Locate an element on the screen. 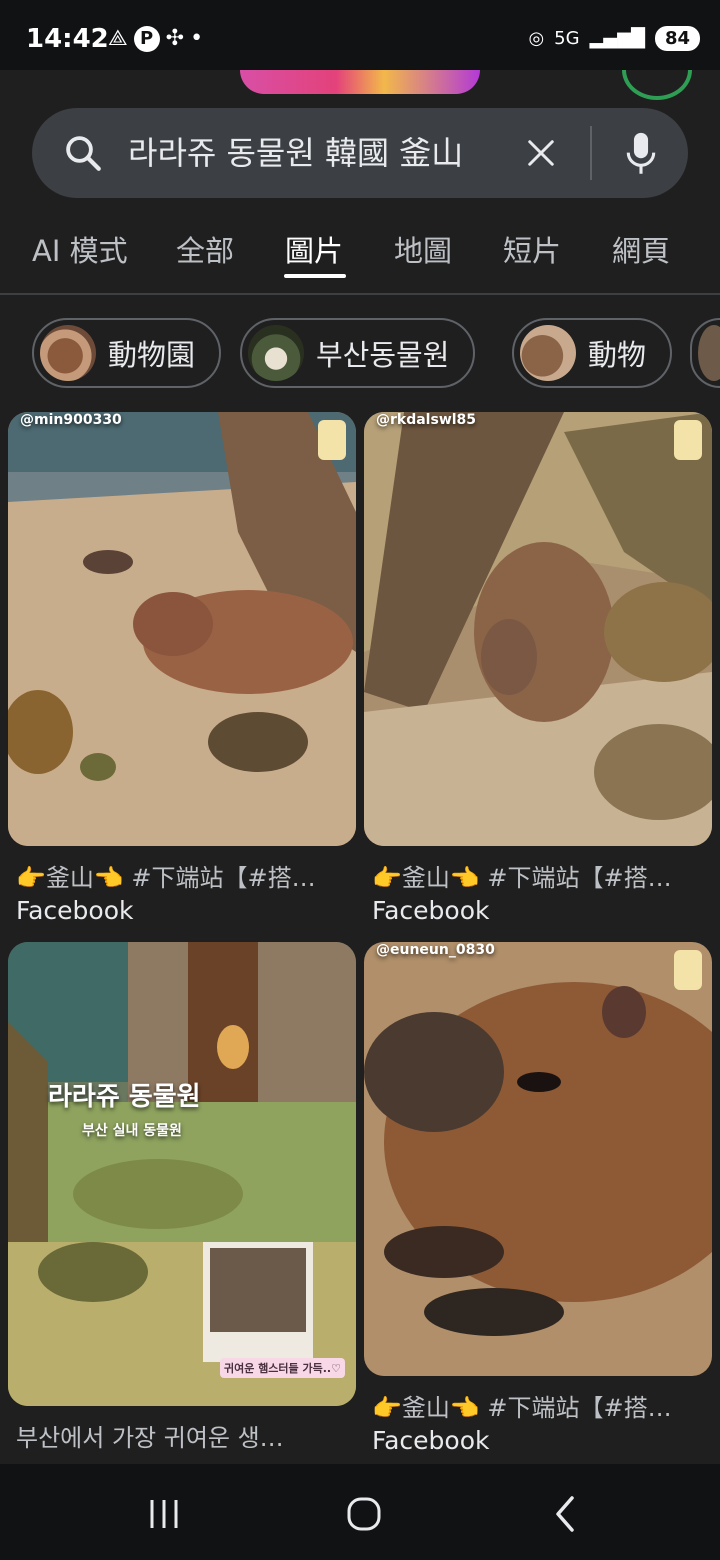 This screenshot has width=720, height=1560. image-overlay-caption: 귀여운 햄스터들 가득..♡ is located at coordinates (282, 1368).